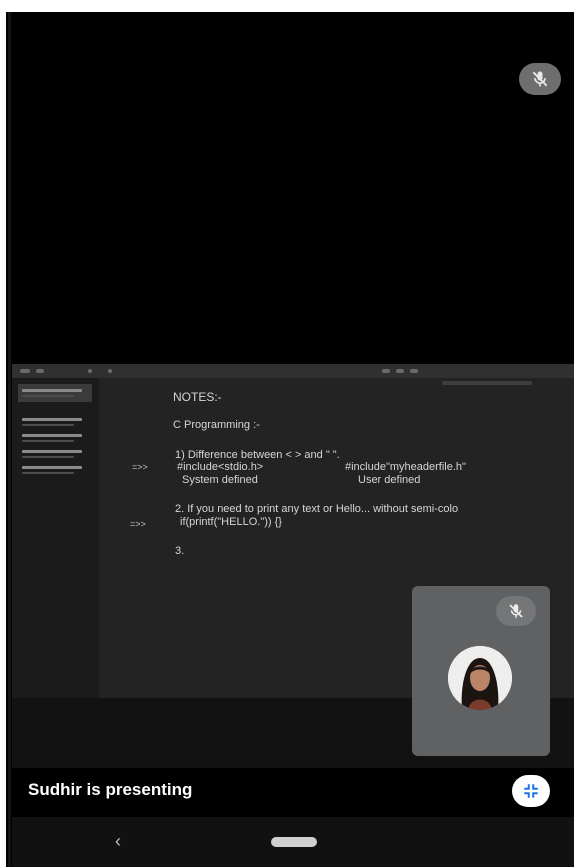 This screenshot has height=867, width=574. Describe the element at coordinates (138, 524) in the screenshot. I see `notes-arrow-2: =>>` at that location.